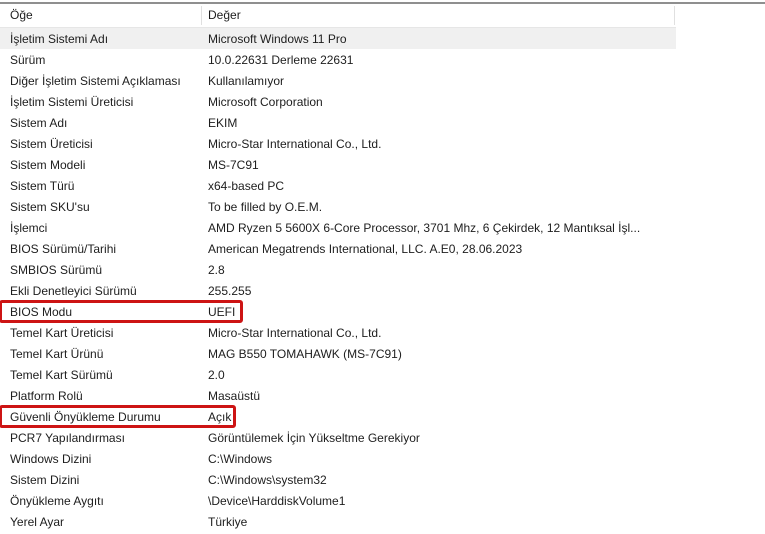 The image size is (765, 534). Describe the element at coordinates (233, 164) in the screenshot. I see `row-value: MS-7C91` at that location.